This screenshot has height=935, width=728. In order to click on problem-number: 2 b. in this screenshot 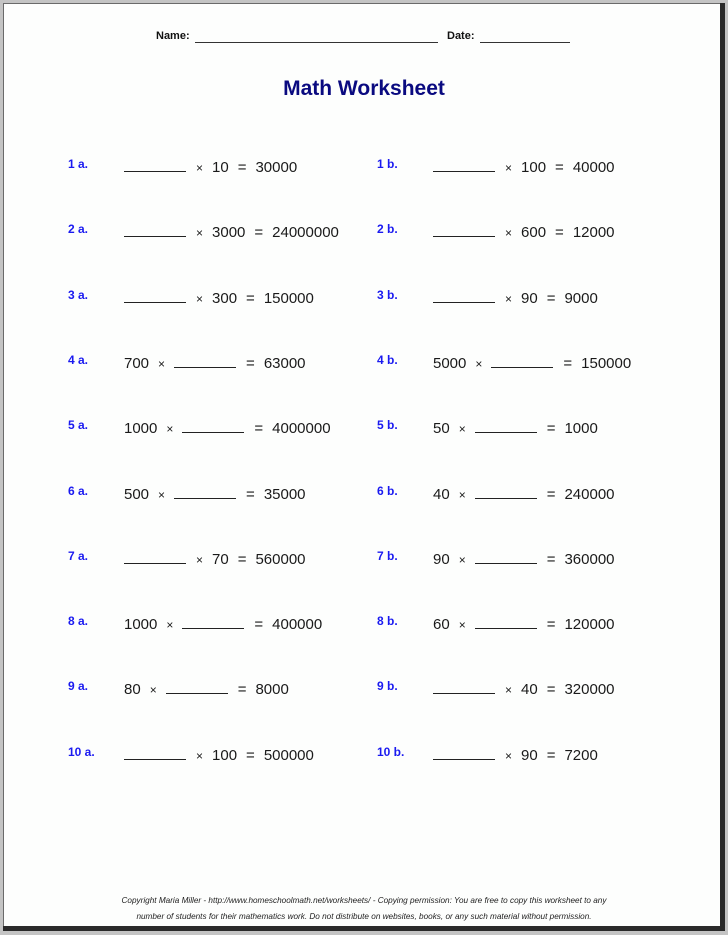, I will do `click(387, 229)`.